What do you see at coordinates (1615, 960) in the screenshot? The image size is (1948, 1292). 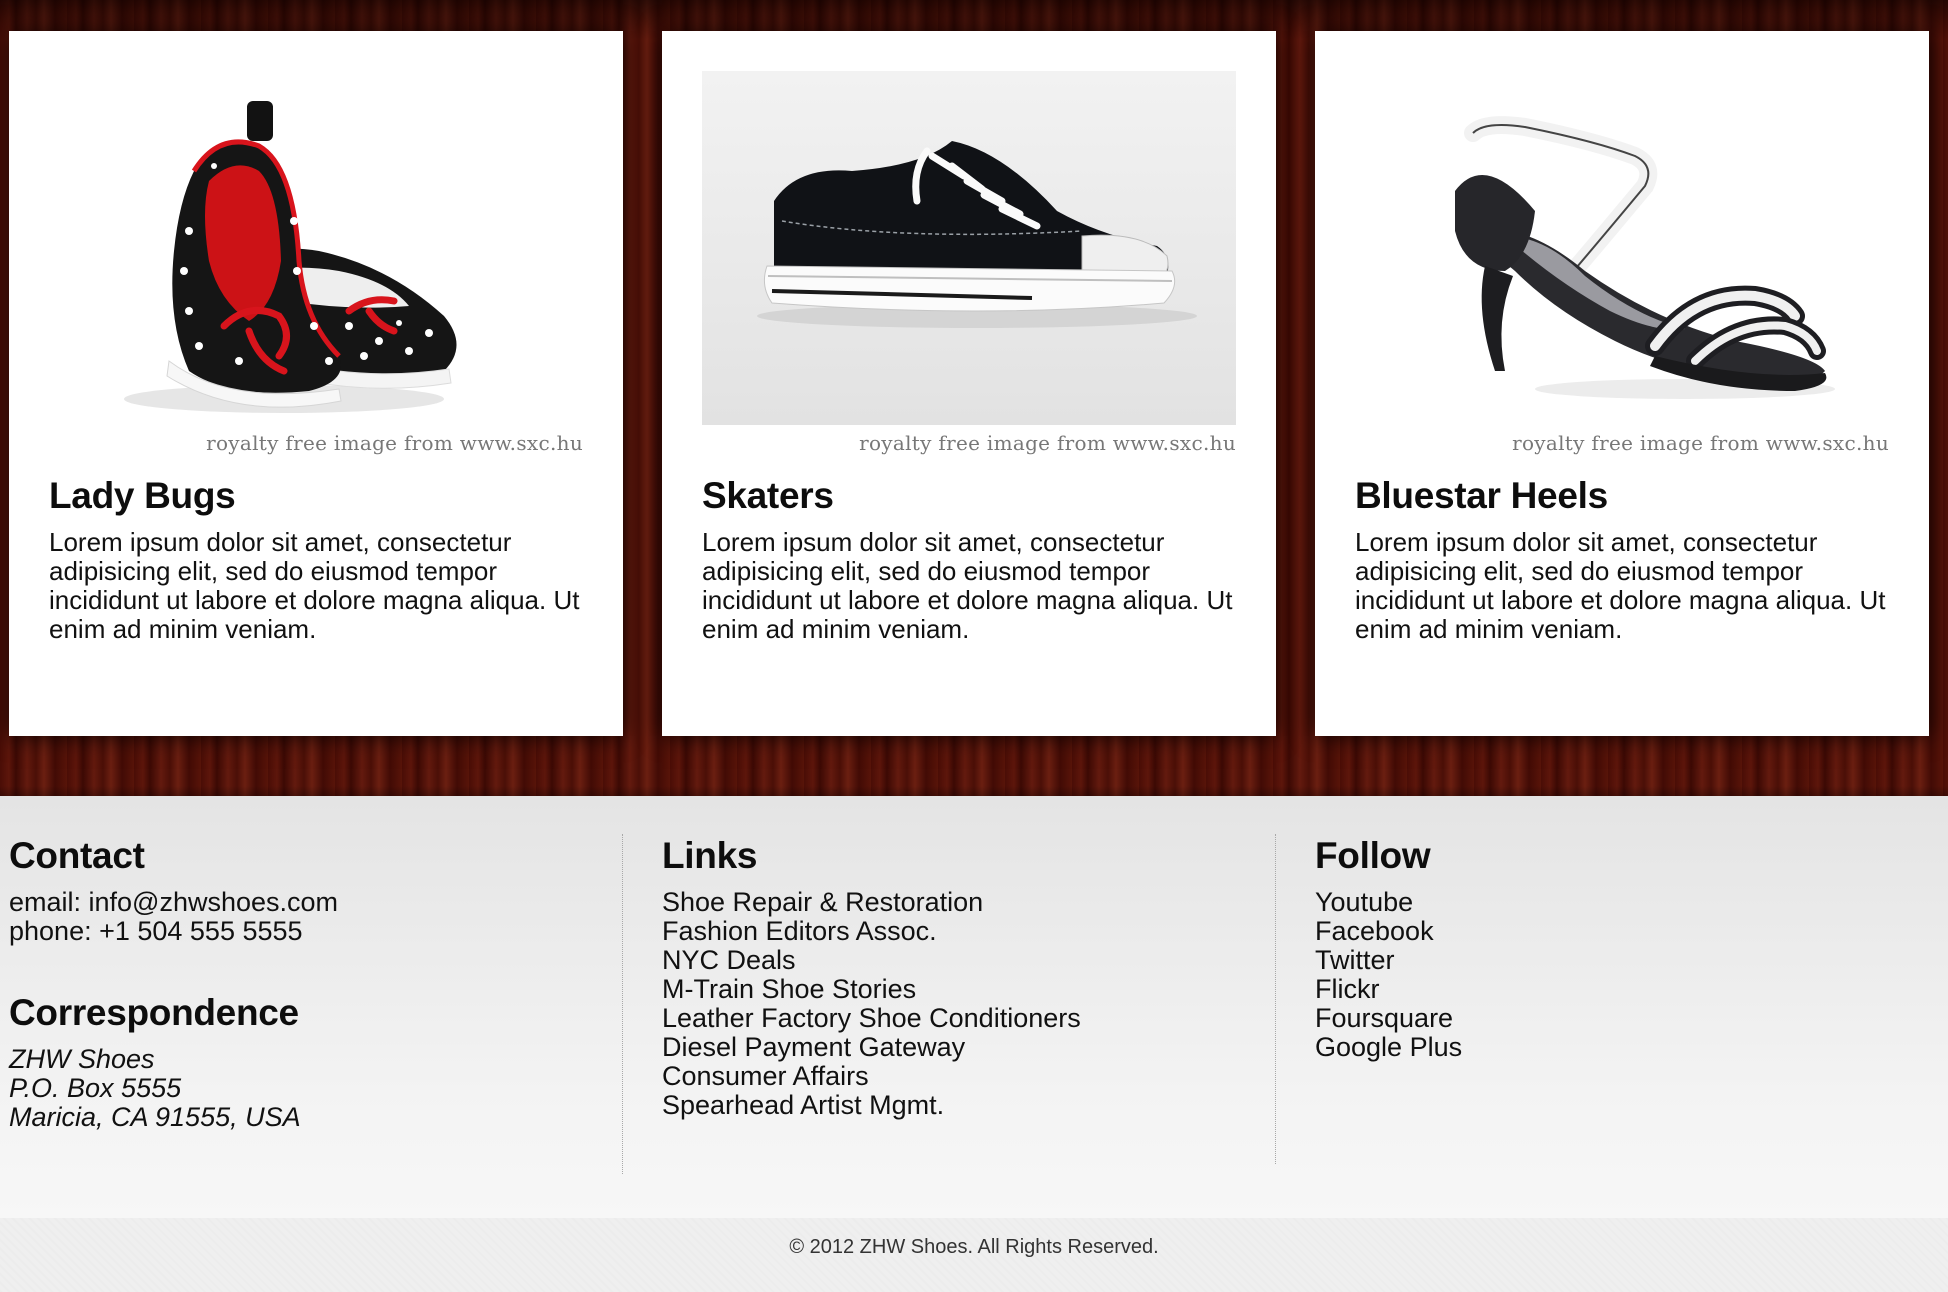 I see `social-link-twitter: Twitter` at bounding box center [1615, 960].